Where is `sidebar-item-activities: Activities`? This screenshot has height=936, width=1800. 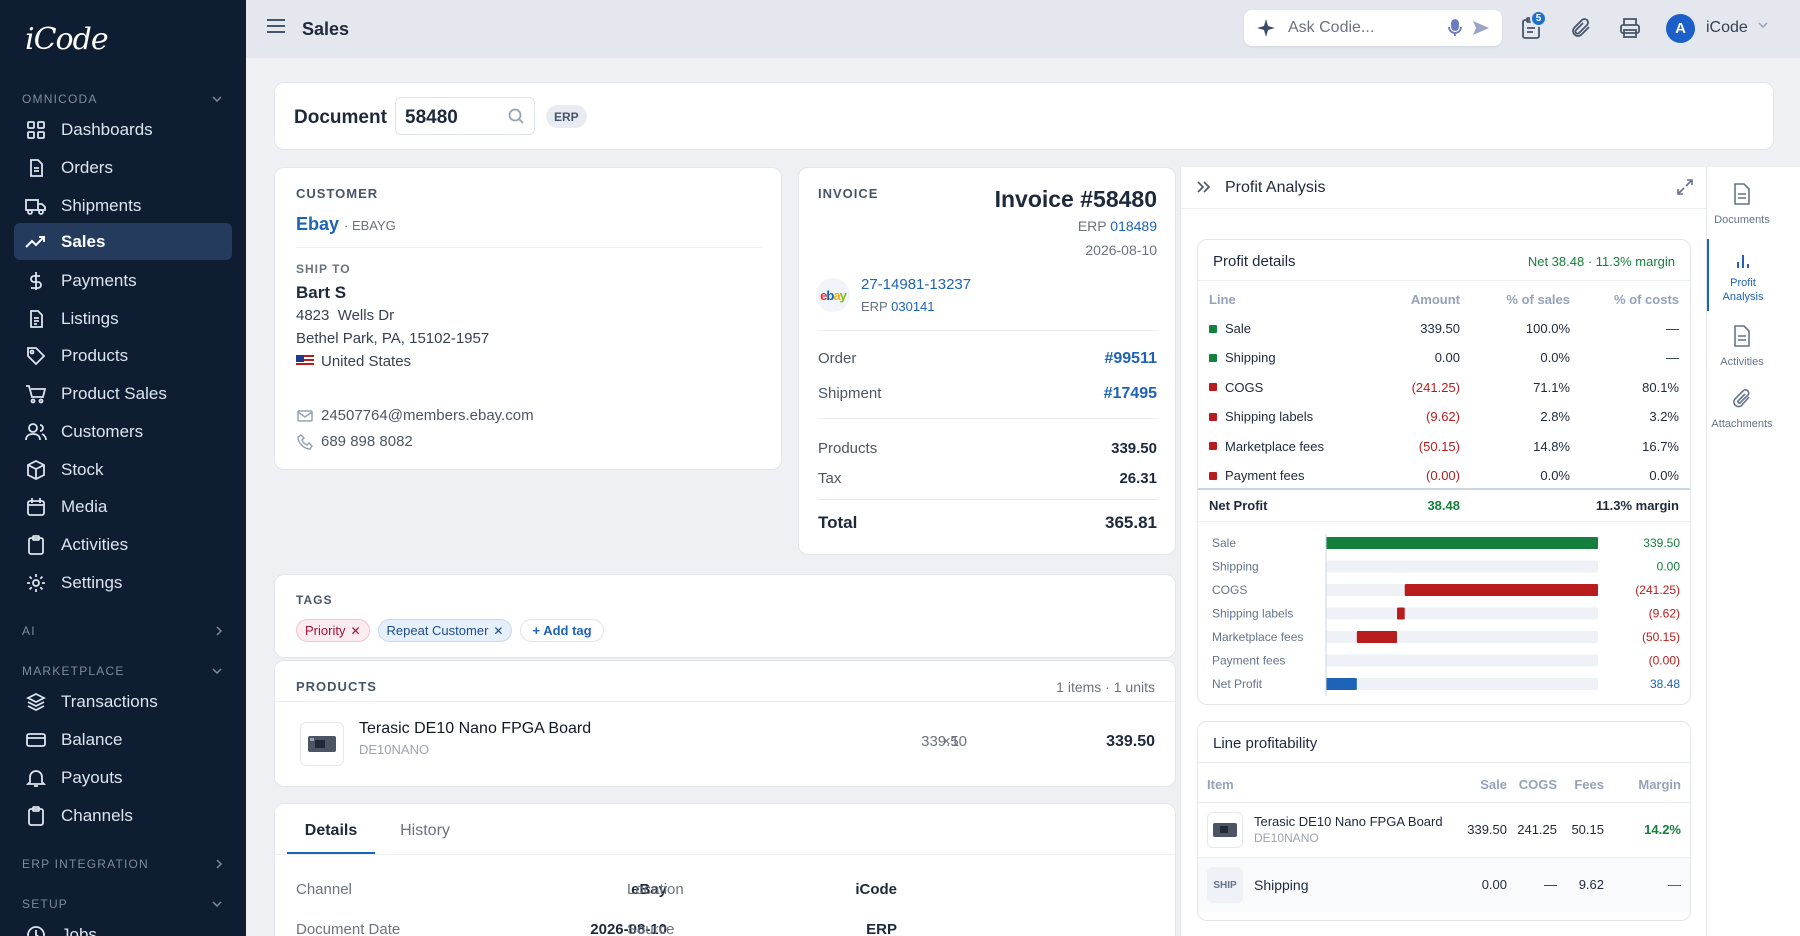
sidebar-item-activities: Activities is located at coordinates (123, 544).